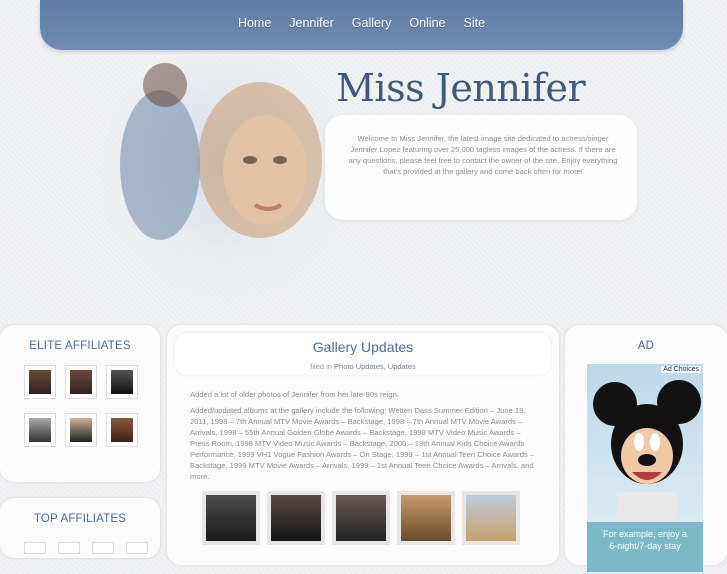  What do you see at coordinates (321, 366) in the screenshot?
I see `filed-in-label: filed in` at bounding box center [321, 366].